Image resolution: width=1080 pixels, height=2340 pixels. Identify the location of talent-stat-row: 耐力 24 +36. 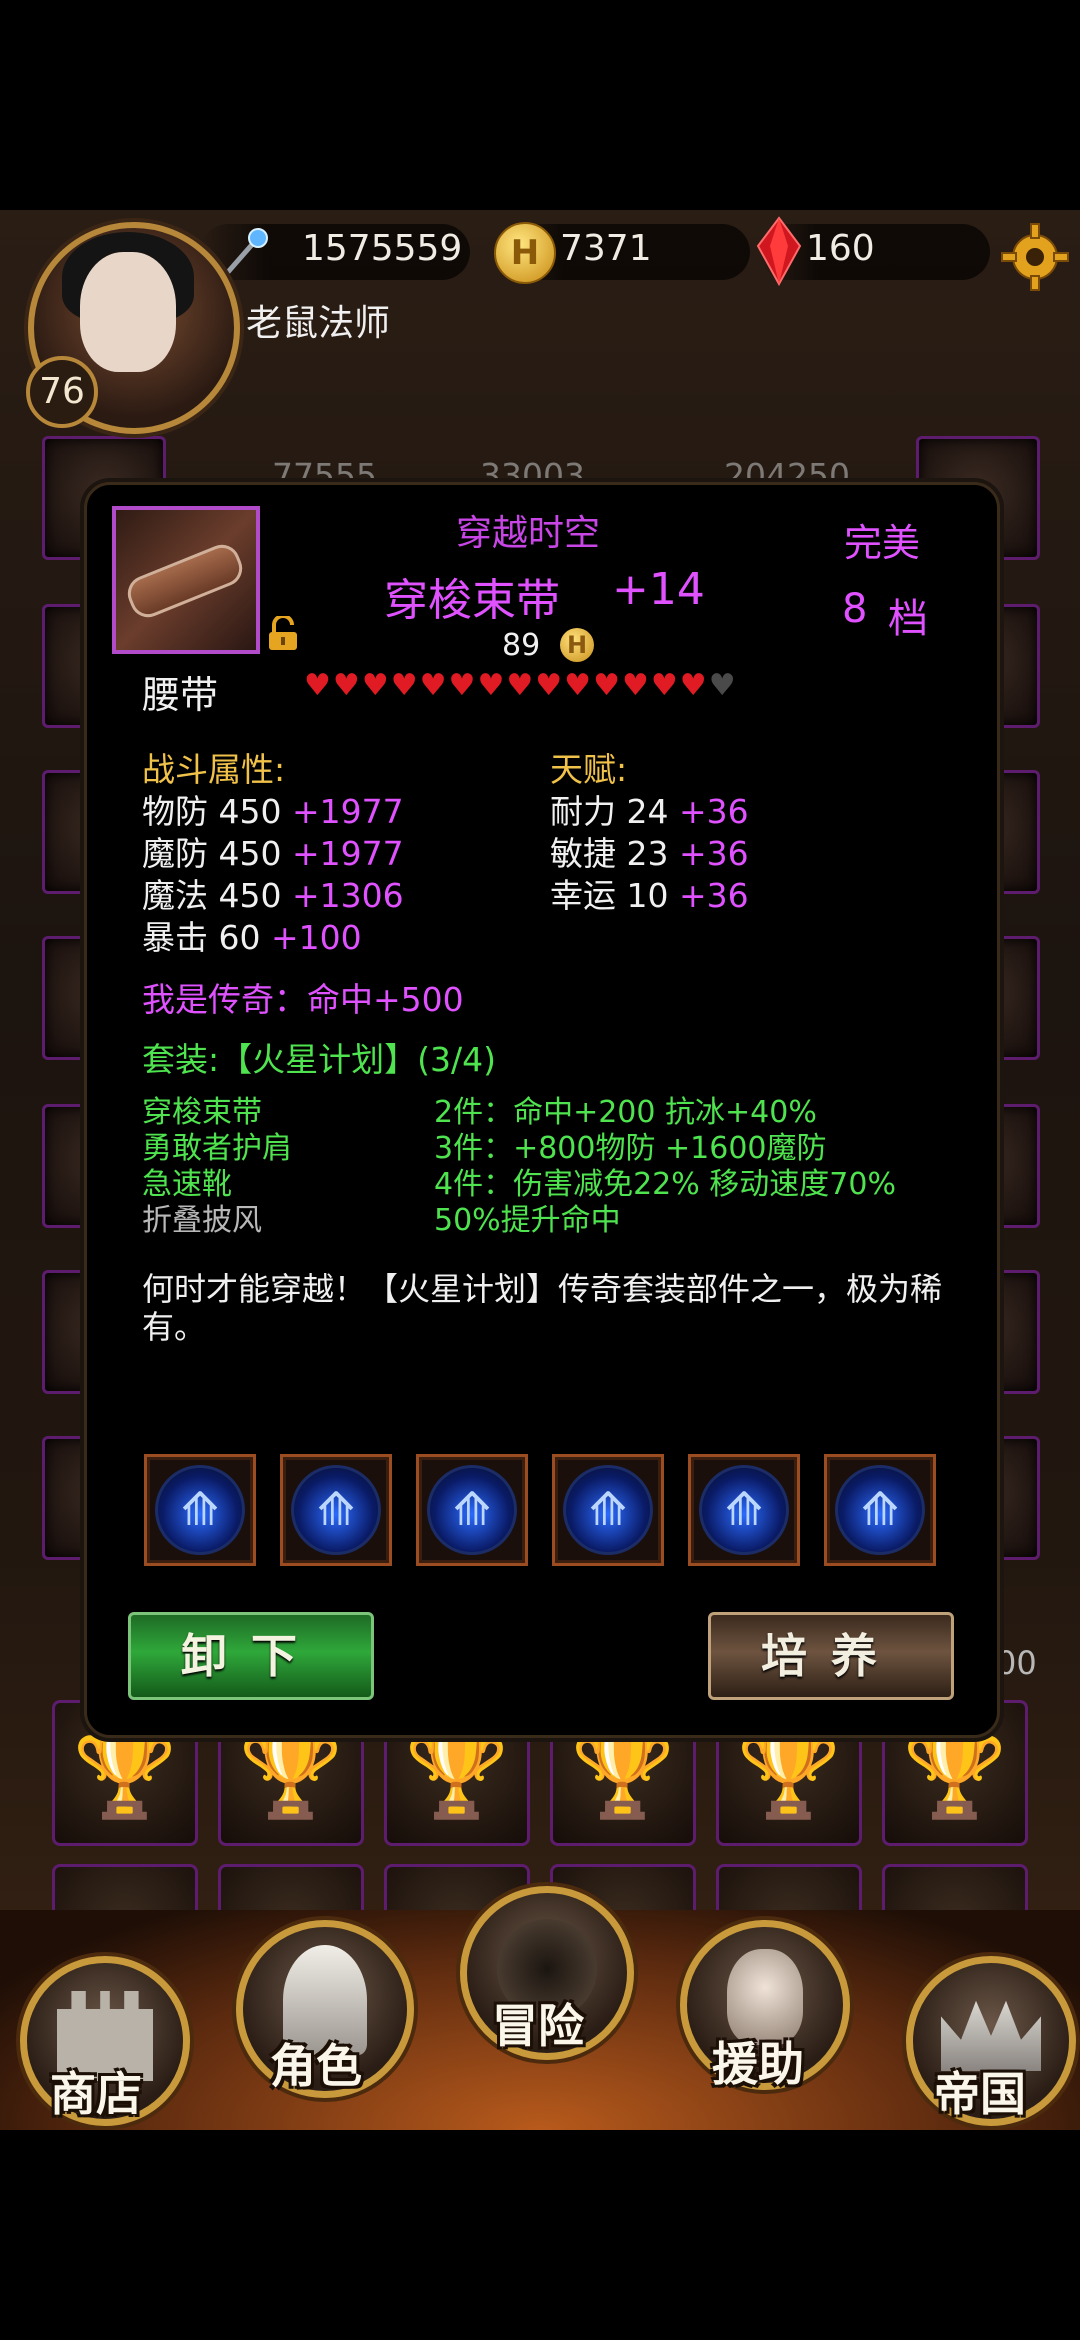
(649, 811).